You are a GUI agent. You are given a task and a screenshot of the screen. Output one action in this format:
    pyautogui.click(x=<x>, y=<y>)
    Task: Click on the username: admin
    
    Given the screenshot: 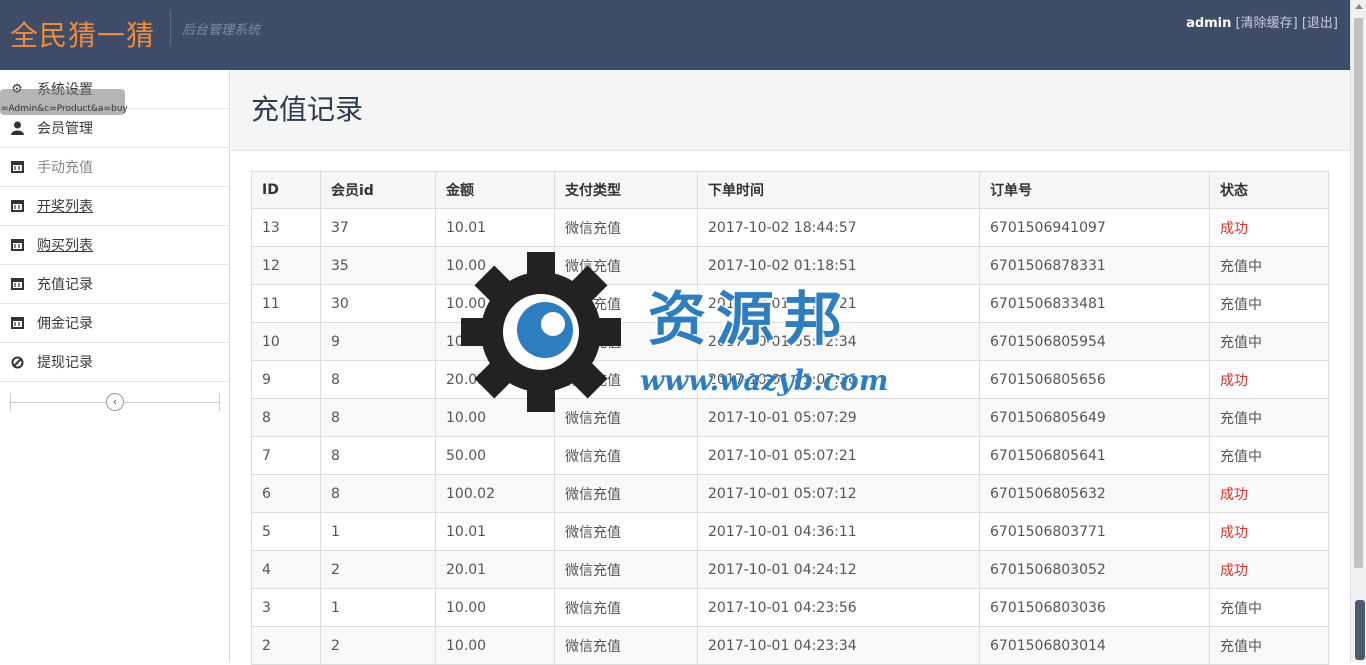 What is the action you would take?
    pyautogui.click(x=1209, y=23)
    